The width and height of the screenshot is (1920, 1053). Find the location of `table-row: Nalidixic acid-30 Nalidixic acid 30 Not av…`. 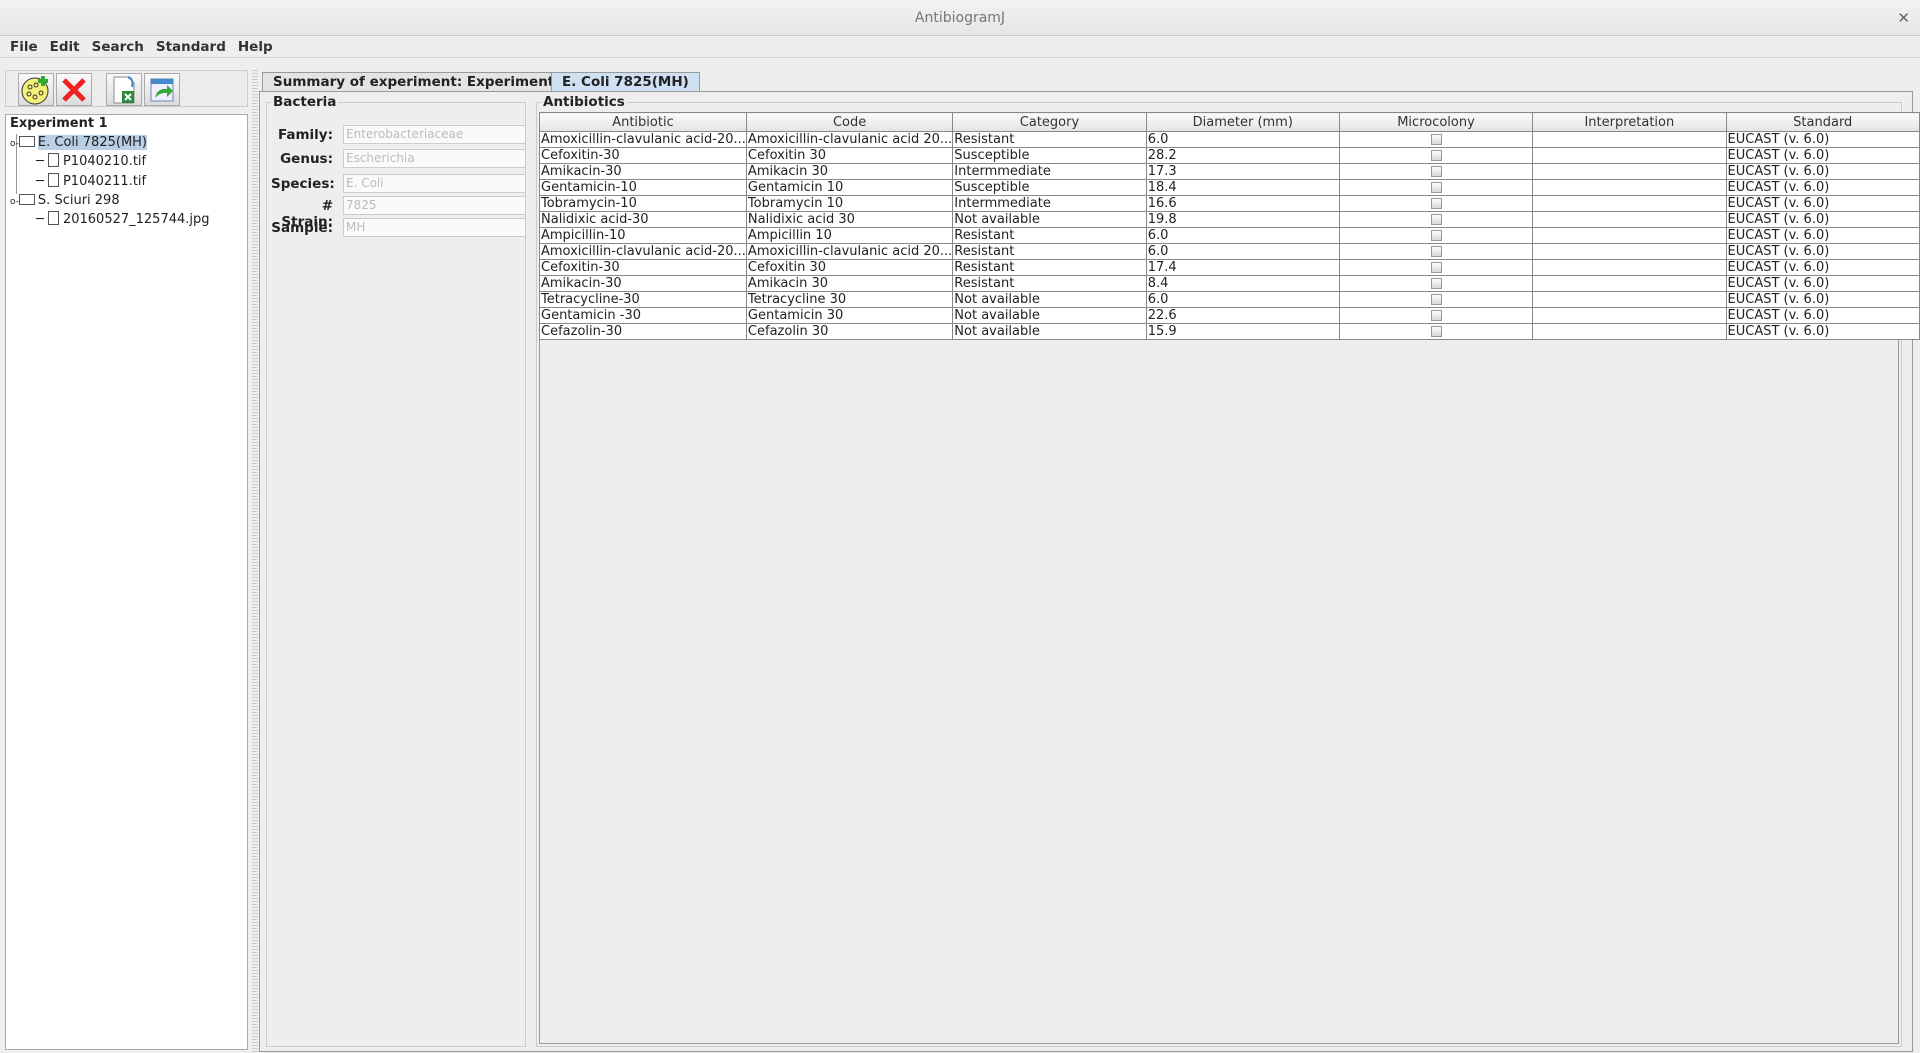

table-row: Nalidixic acid-30 Nalidixic acid 30 Not av… is located at coordinates (1229, 219).